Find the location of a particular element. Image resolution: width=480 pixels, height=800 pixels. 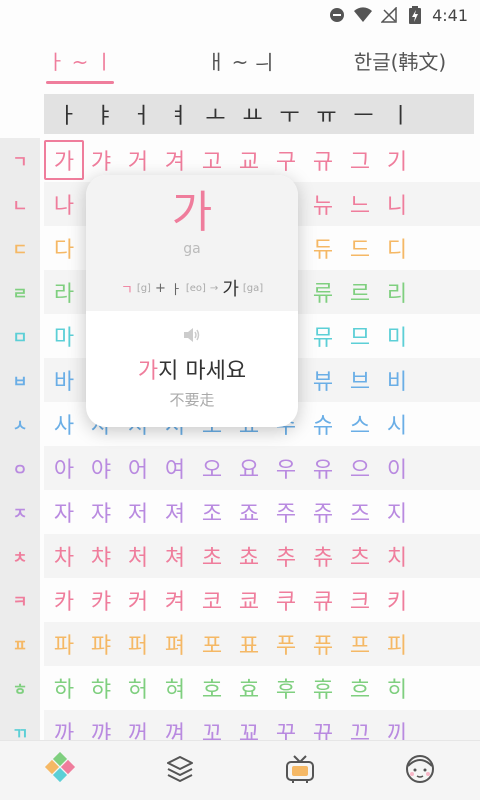

syllable-cell: 듀 is located at coordinates (323, 248).